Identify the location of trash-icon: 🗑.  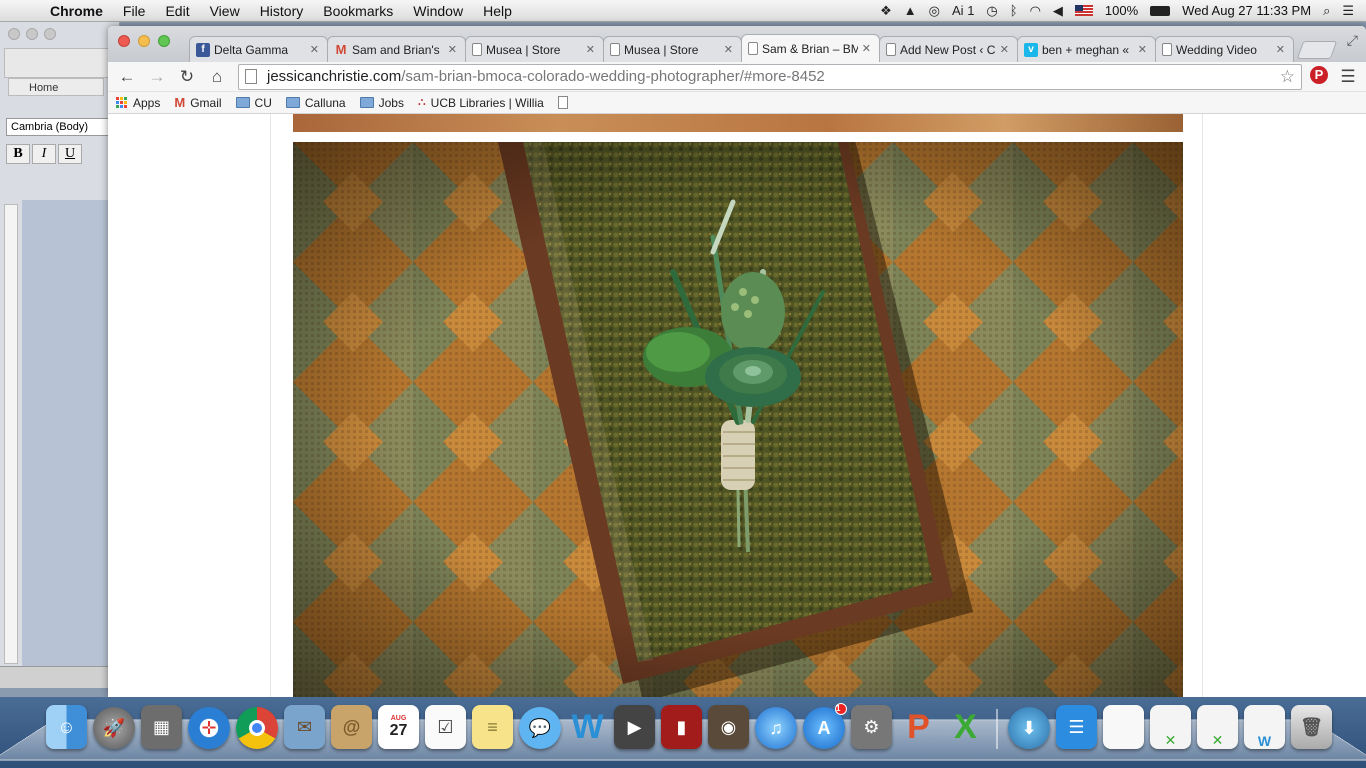
(1311, 727).